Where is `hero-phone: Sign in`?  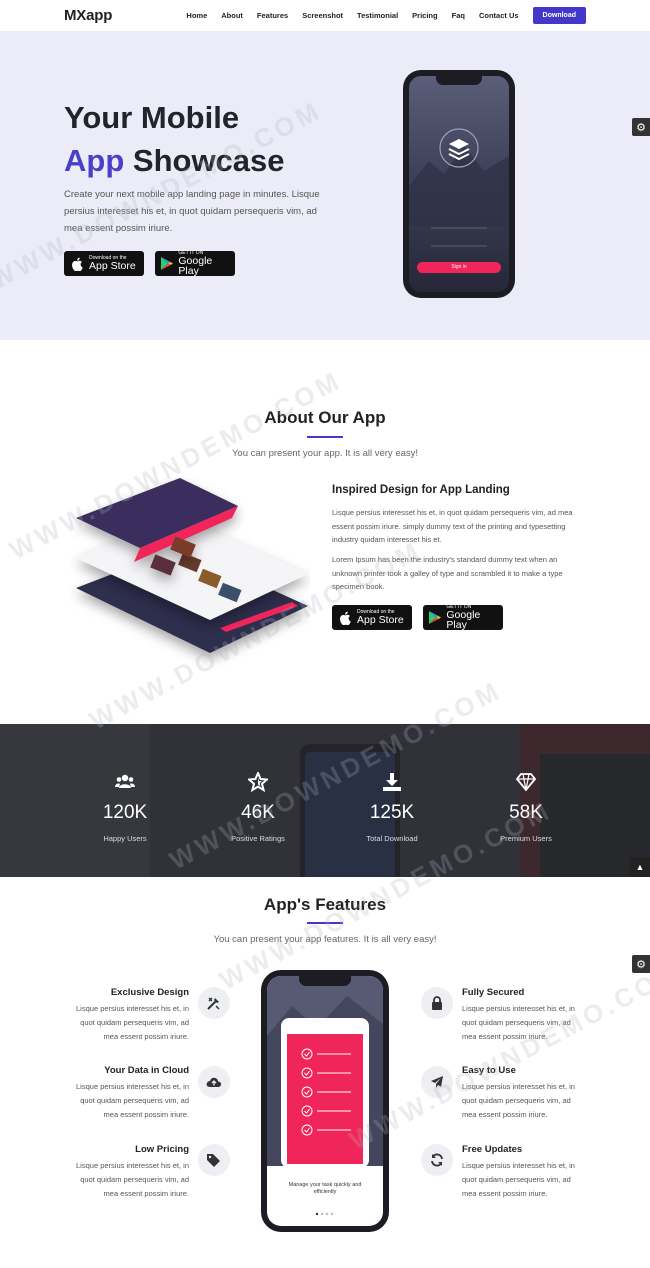 hero-phone: Sign in is located at coordinates (459, 184).